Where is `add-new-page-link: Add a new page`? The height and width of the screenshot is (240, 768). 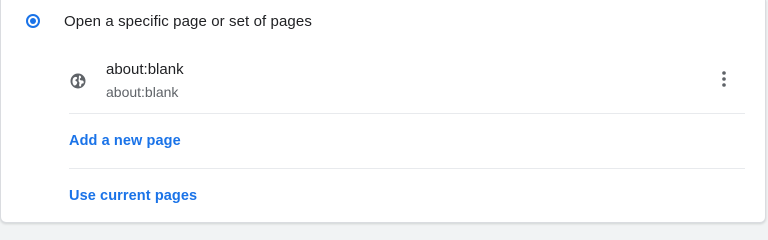
add-new-page-link: Add a new page is located at coordinates (125, 141).